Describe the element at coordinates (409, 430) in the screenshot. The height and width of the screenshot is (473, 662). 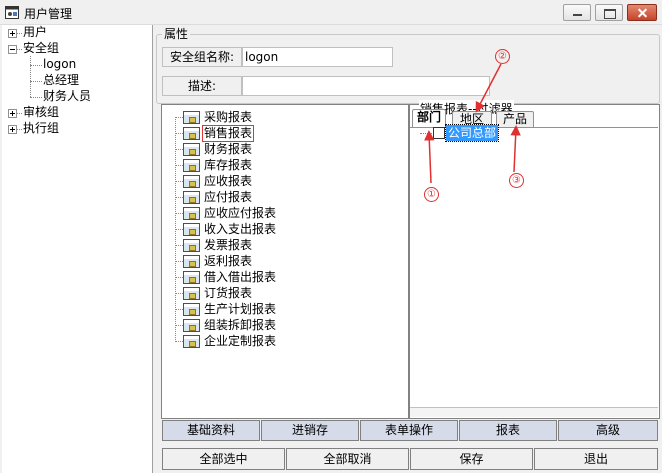
I see `form-operation-button: 表单操作` at that location.